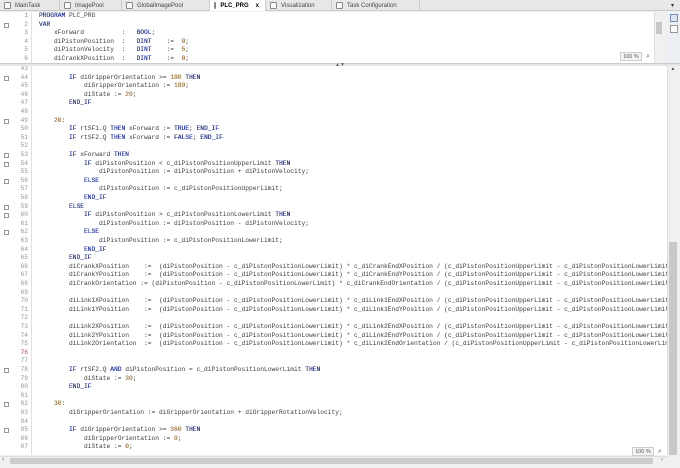 The image size is (680, 468). Describe the element at coordinates (631, 56) in the screenshot. I see `declaration-zoom-level: 100 %` at that location.